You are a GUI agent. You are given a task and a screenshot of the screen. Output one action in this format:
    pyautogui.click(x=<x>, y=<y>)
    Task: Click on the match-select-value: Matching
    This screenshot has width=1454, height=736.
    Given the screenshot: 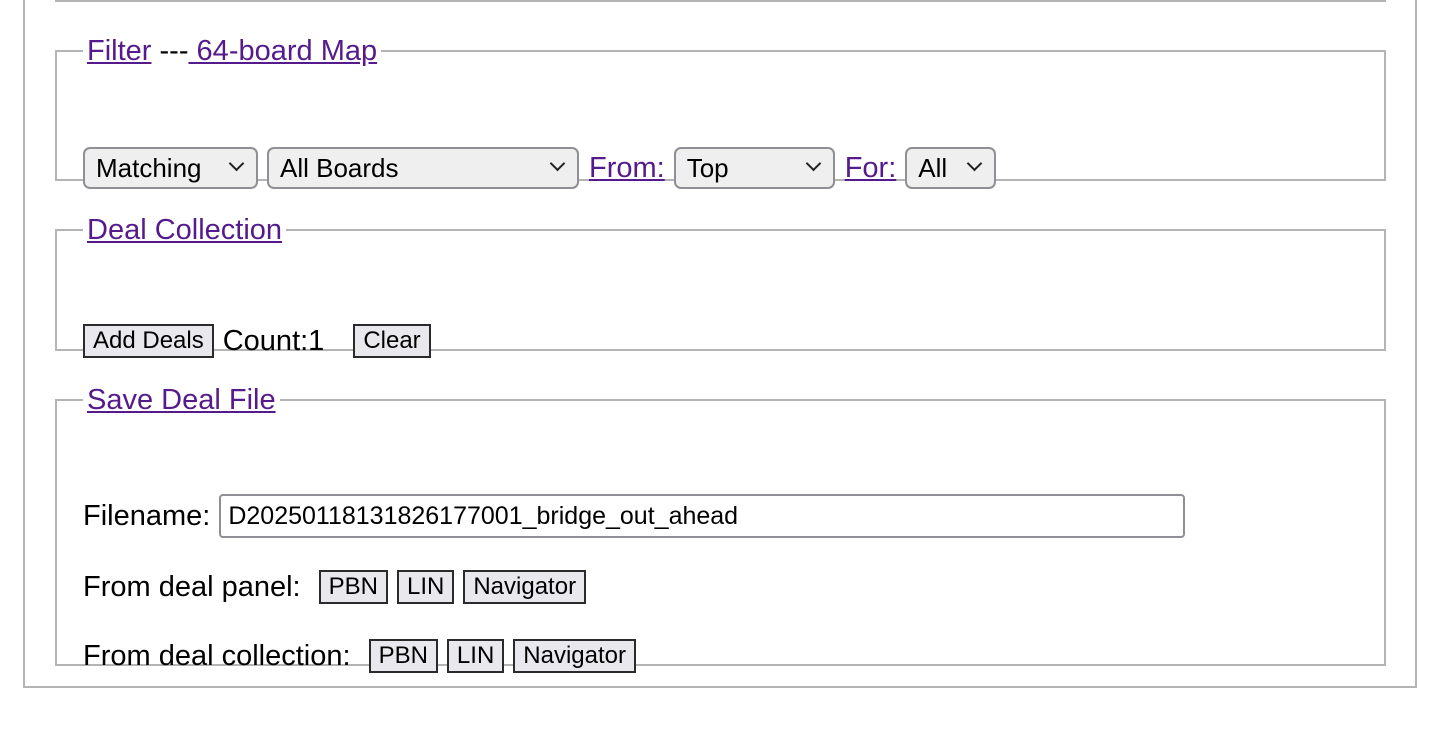 What is the action you would take?
    pyautogui.click(x=149, y=168)
    